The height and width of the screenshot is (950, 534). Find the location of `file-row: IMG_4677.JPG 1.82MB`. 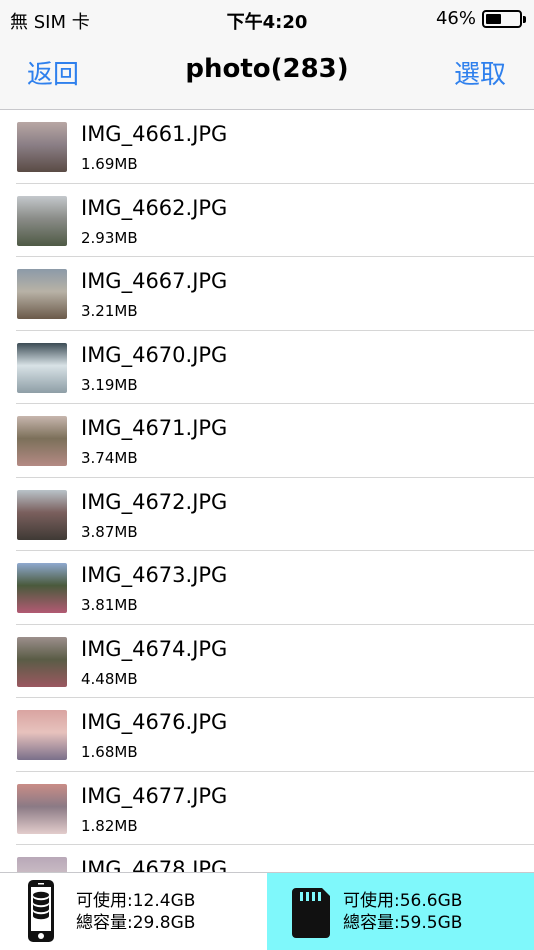

file-row: IMG_4677.JPG 1.82MB is located at coordinates (267, 809).